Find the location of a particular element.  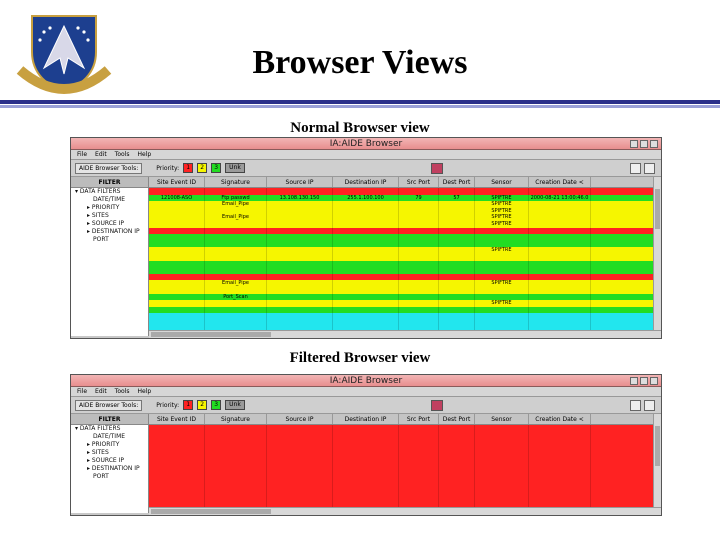

table-row: Port_Scan is located at coordinates (405, 297).